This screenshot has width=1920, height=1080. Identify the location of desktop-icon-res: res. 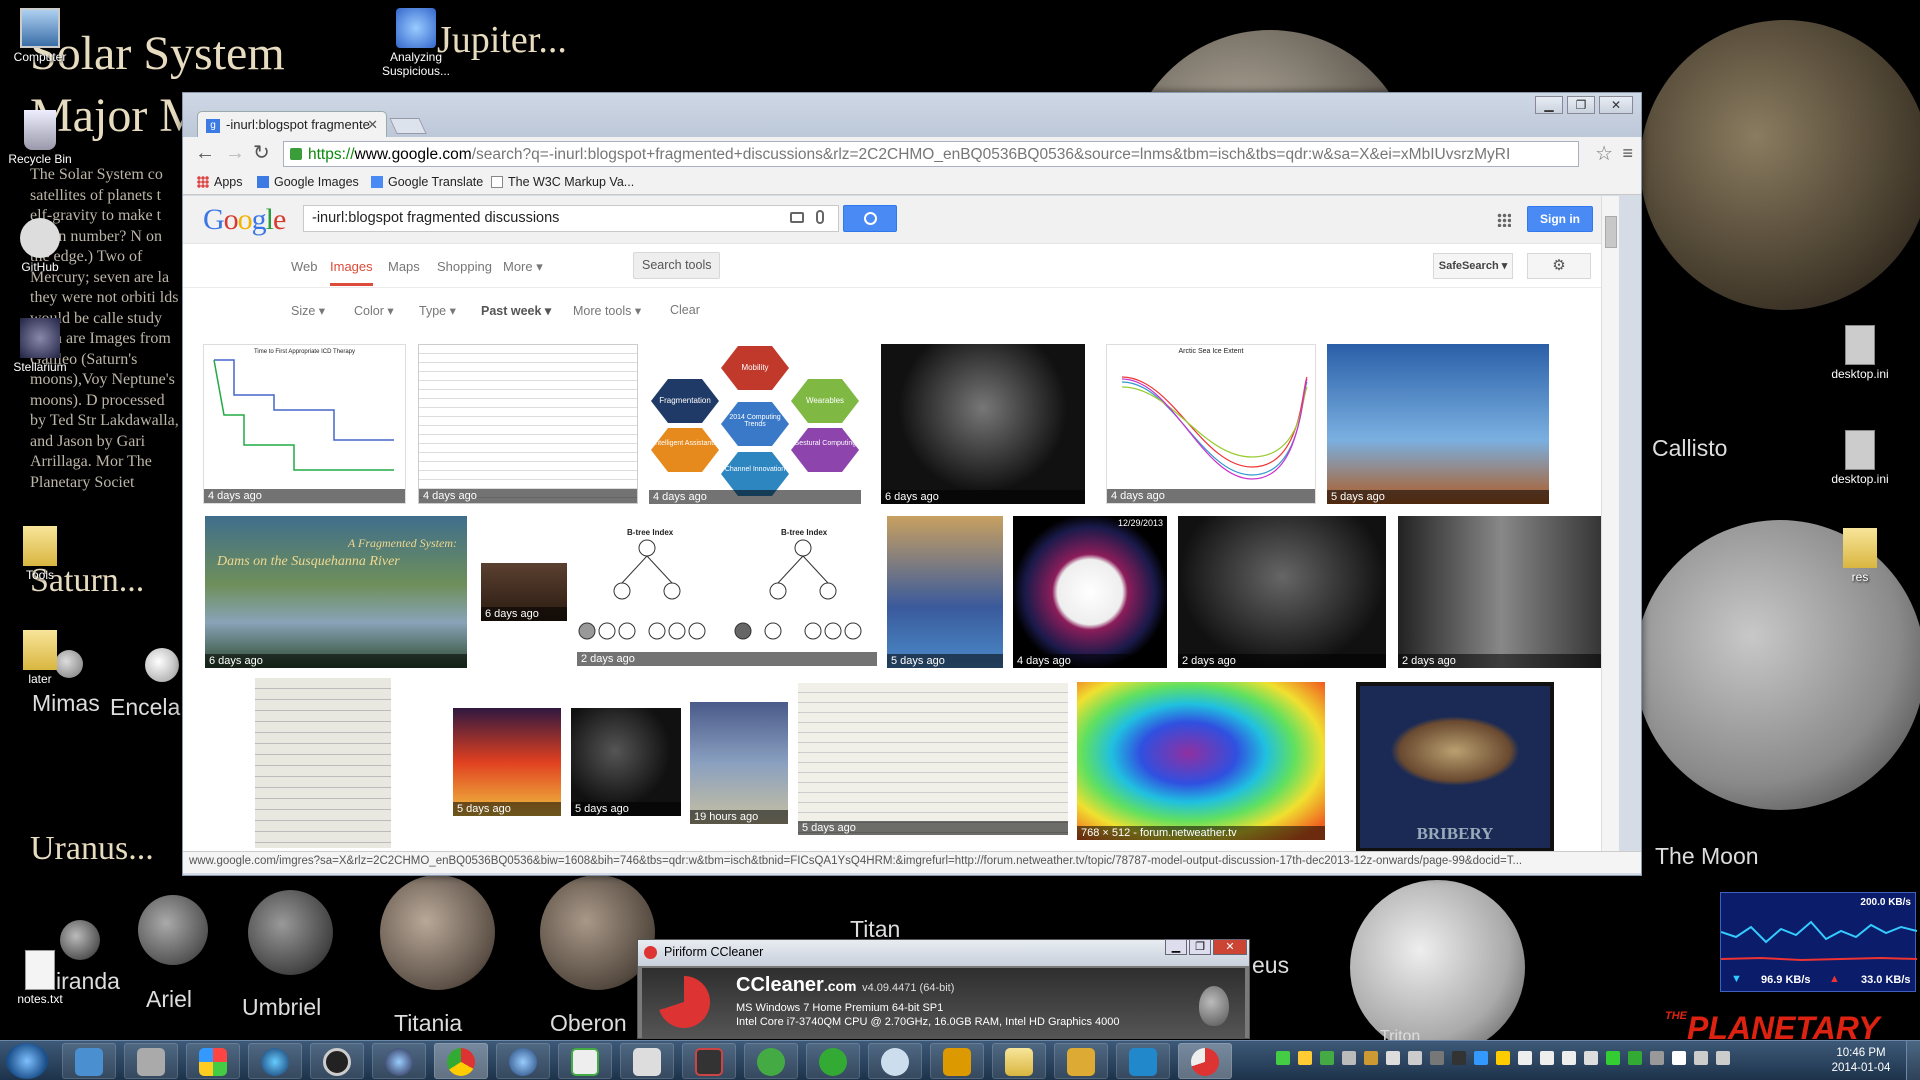
(1860, 556).